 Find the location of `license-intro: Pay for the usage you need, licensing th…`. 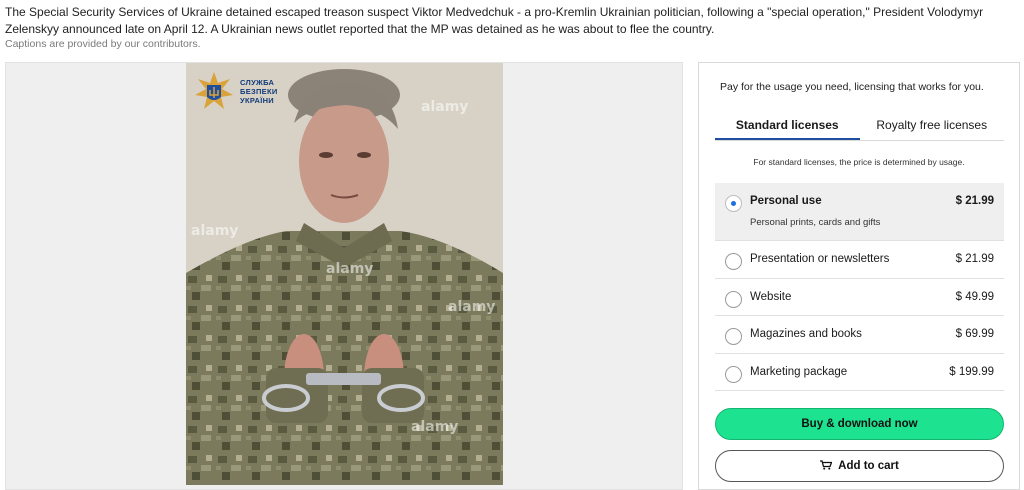

license-intro: Pay for the usage you need, licensing th… is located at coordinates (852, 87).